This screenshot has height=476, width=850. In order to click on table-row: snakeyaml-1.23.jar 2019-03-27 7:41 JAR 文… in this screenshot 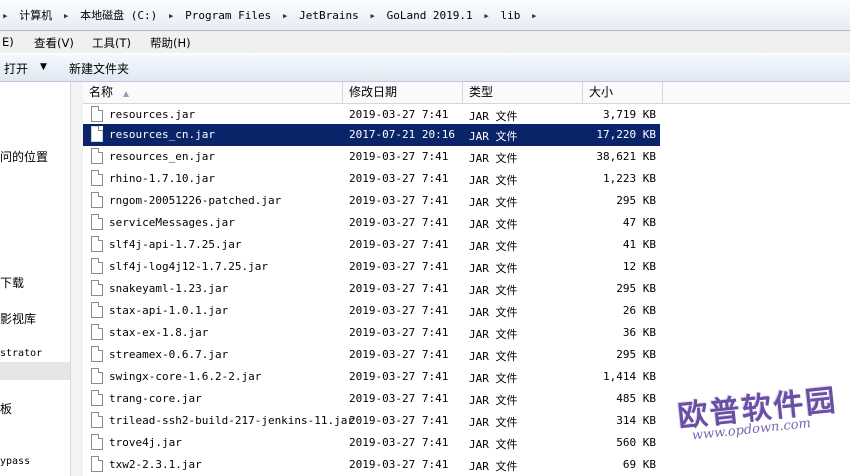, I will do `click(371, 289)`.